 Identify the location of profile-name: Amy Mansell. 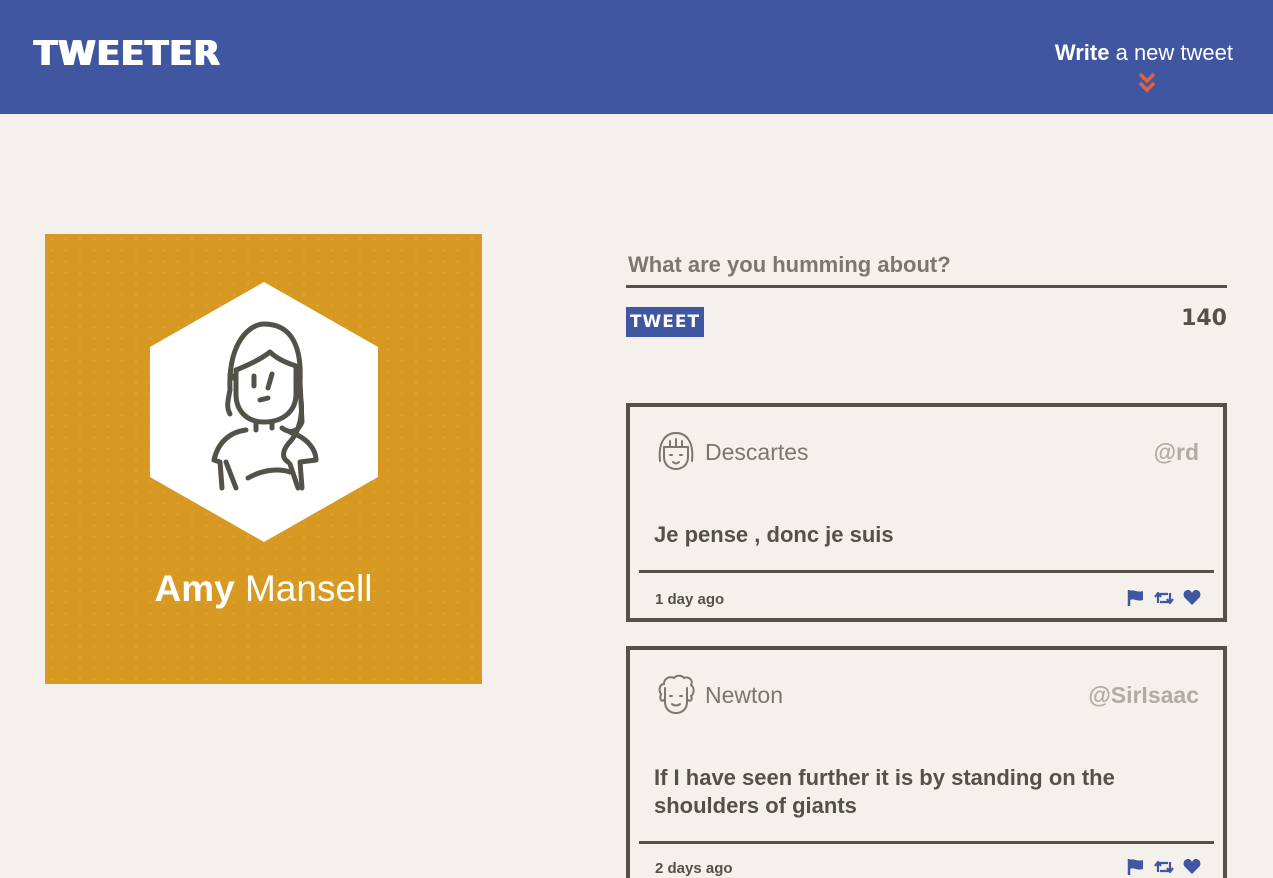
(263, 589).